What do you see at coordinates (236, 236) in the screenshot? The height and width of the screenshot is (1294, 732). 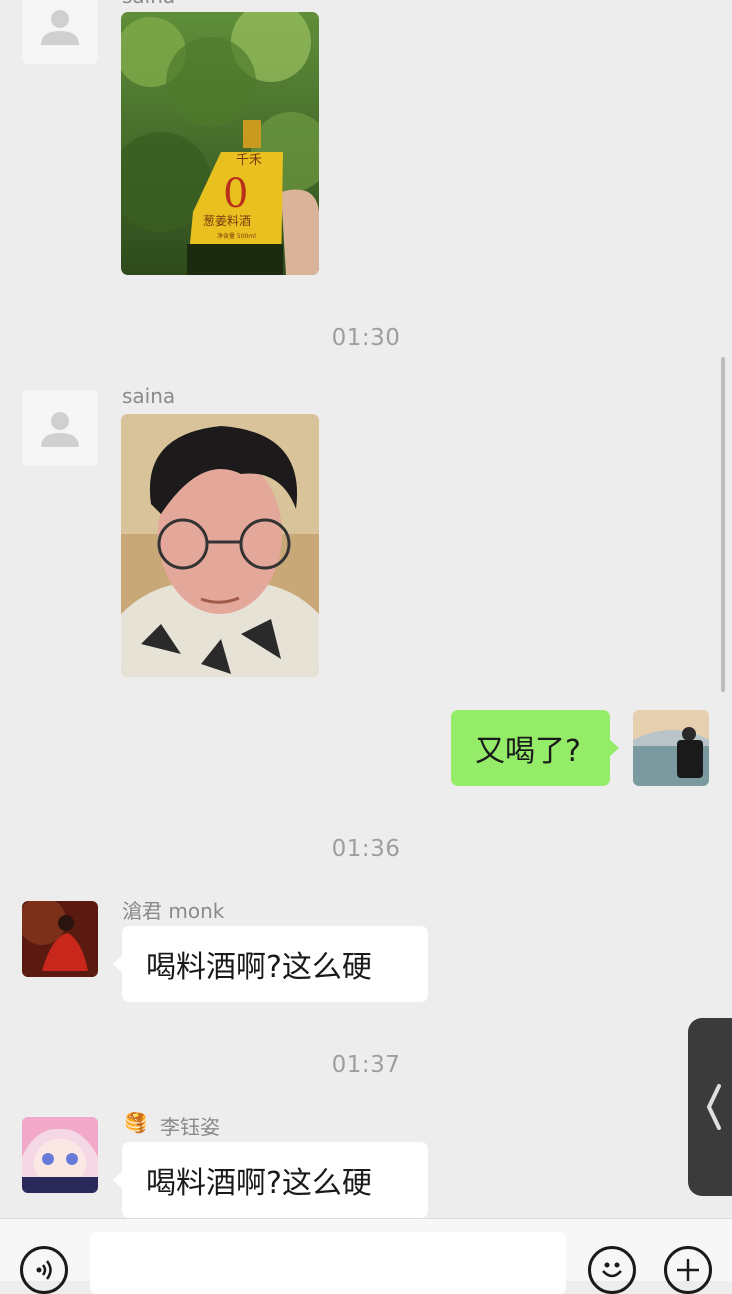 I see `svg-text: 净含量 500ml` at bounding box center [236, 236].